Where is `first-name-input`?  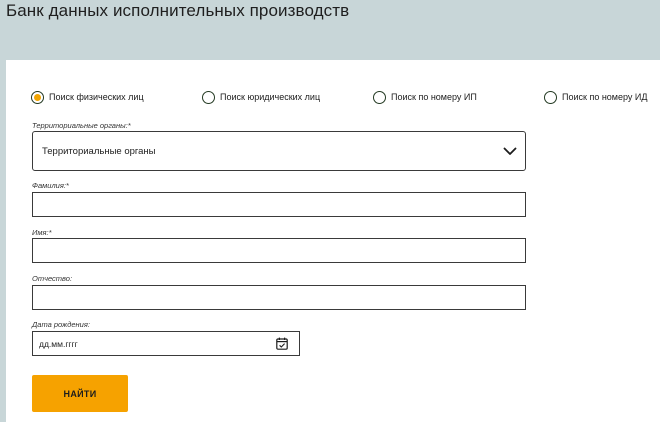
first-name-input is located at coordinates (279, 250).